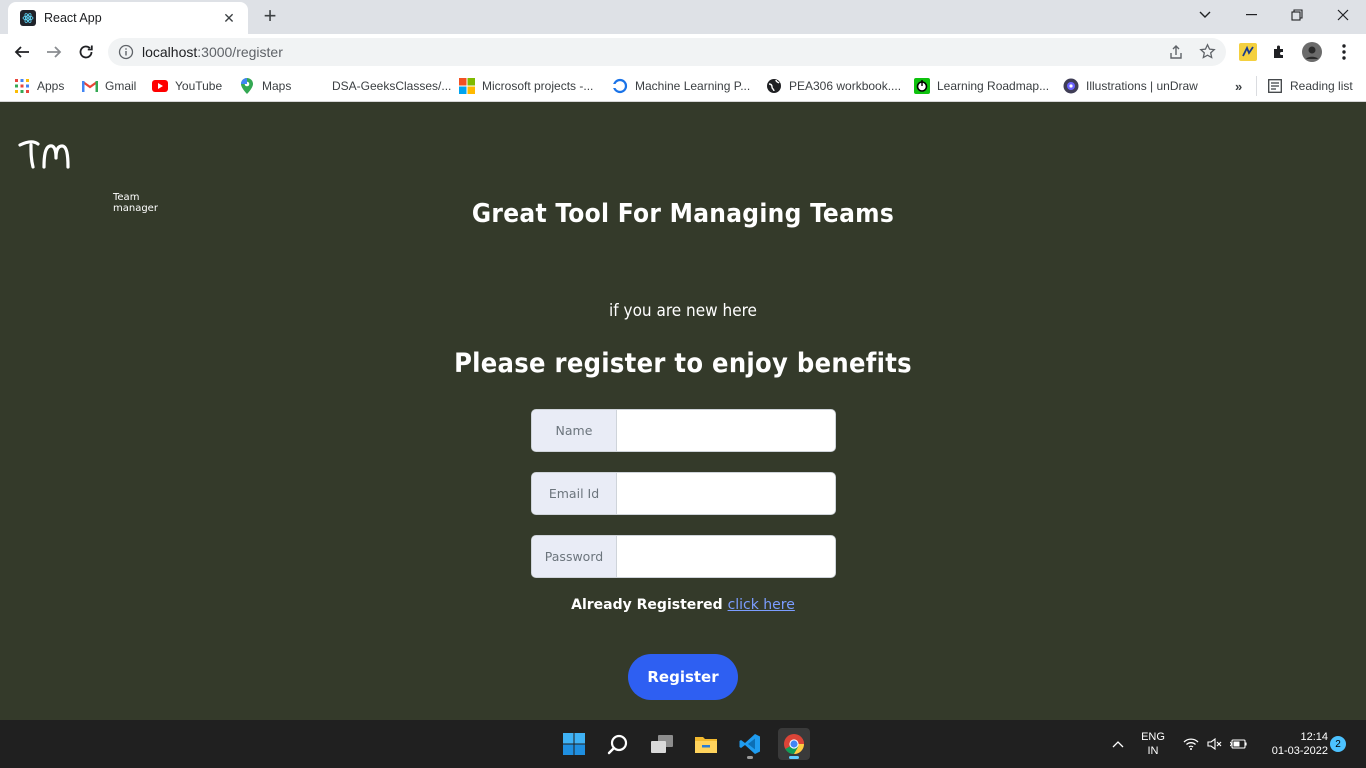  Describe the element at coordinates (683, 677) in the screenshot. I see `register-button: Register` at that location.